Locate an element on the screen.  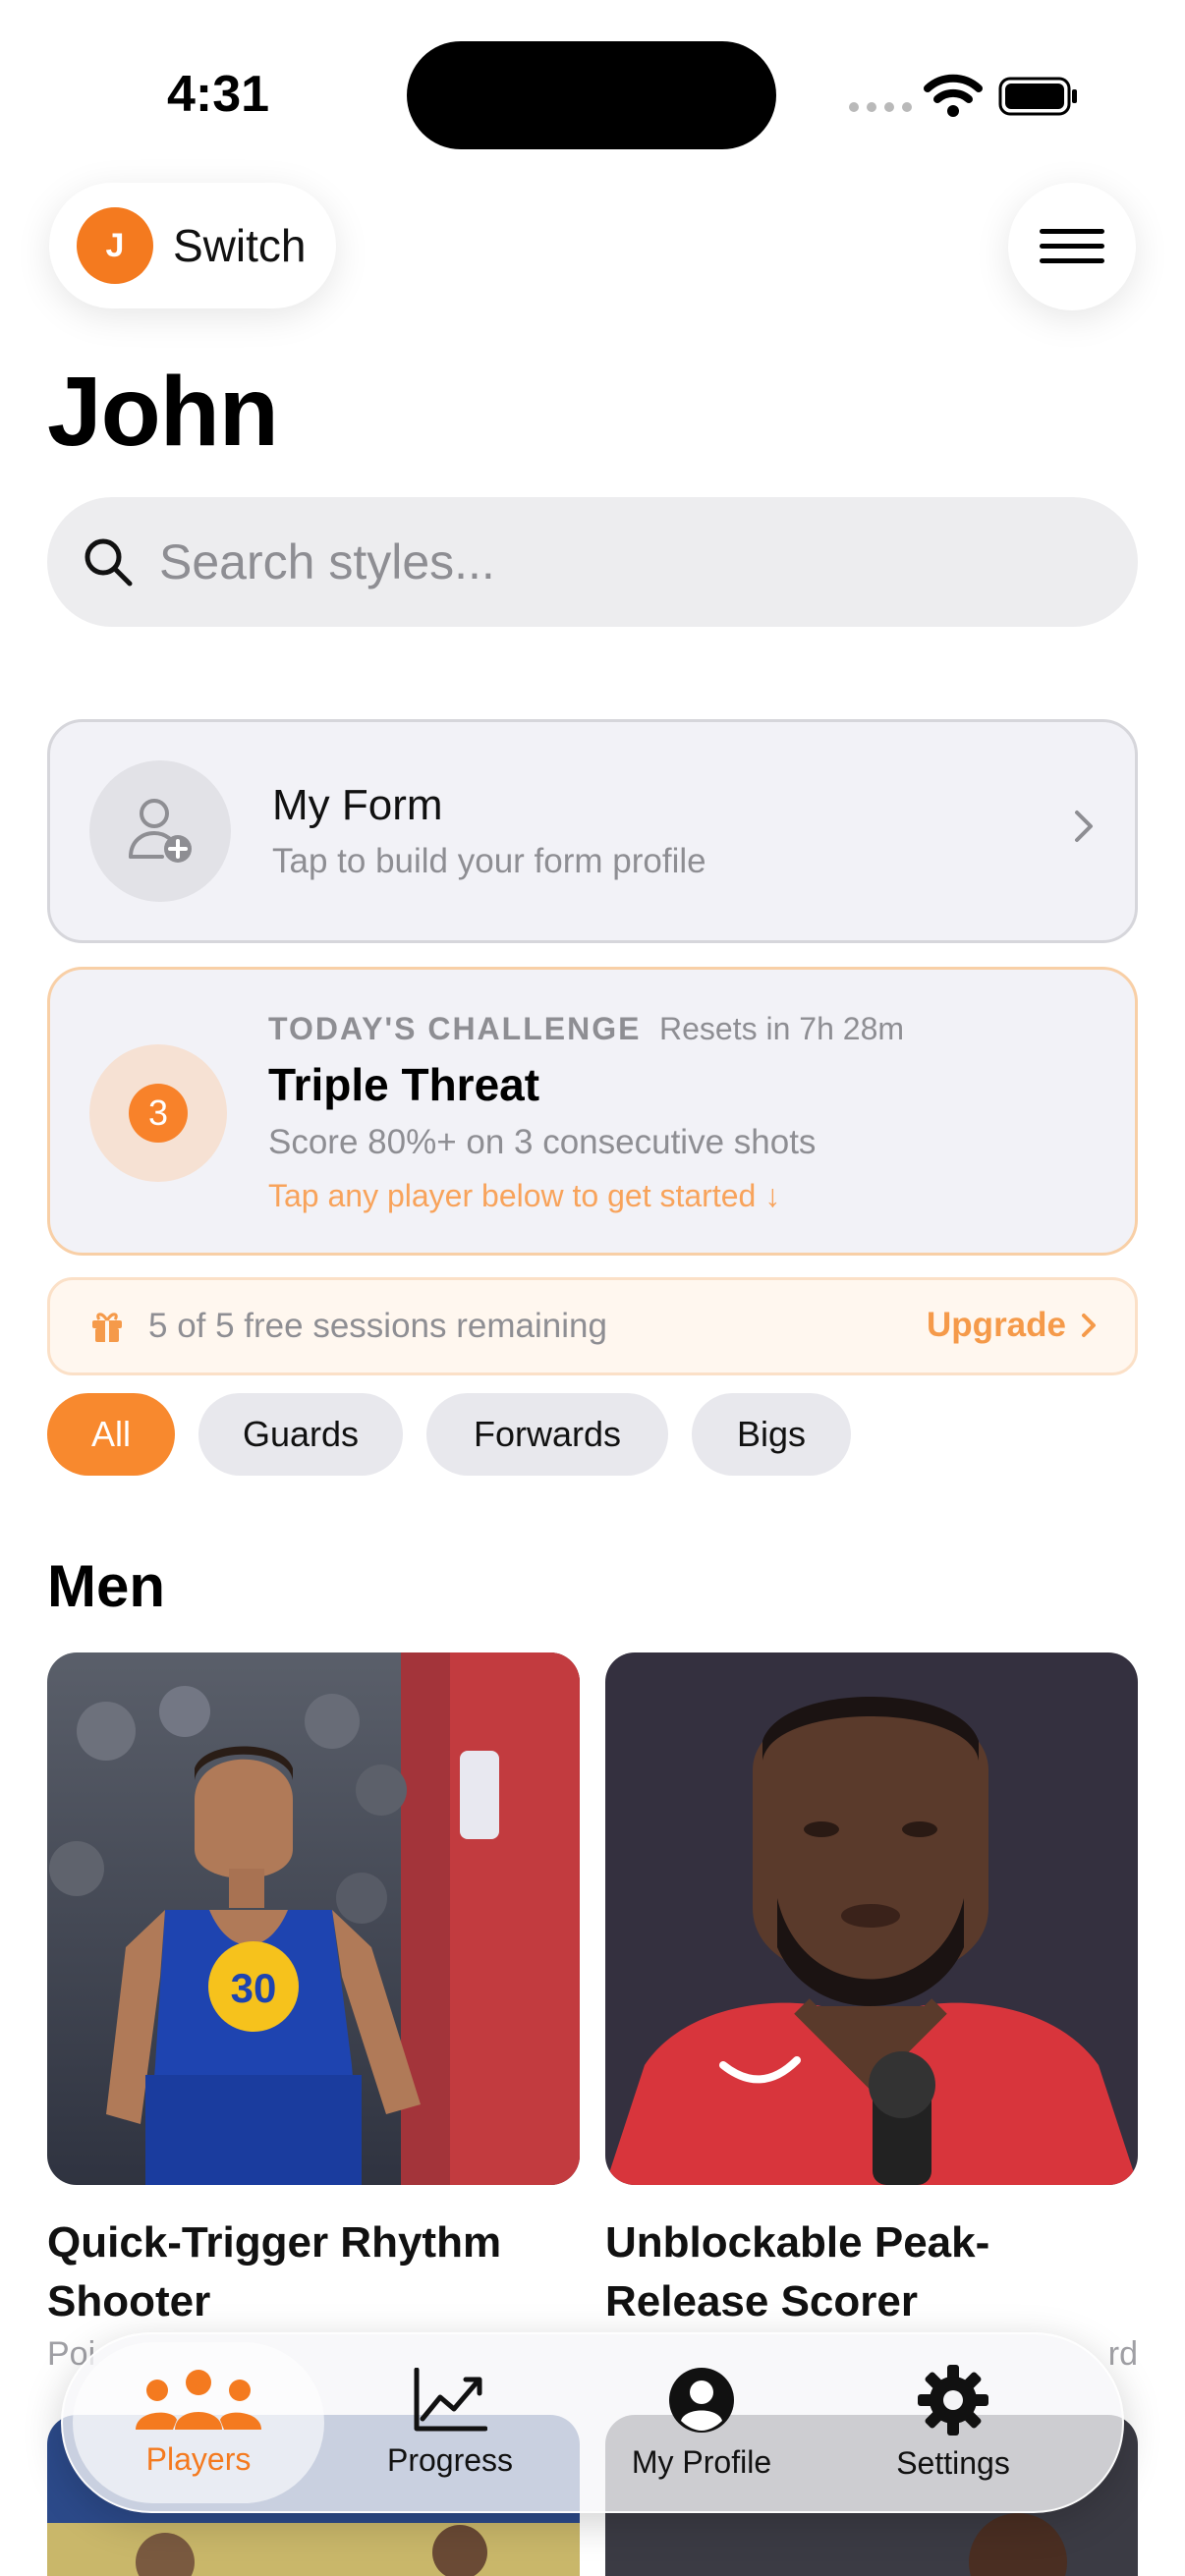
search-bar is located at coordinates (592, 562).